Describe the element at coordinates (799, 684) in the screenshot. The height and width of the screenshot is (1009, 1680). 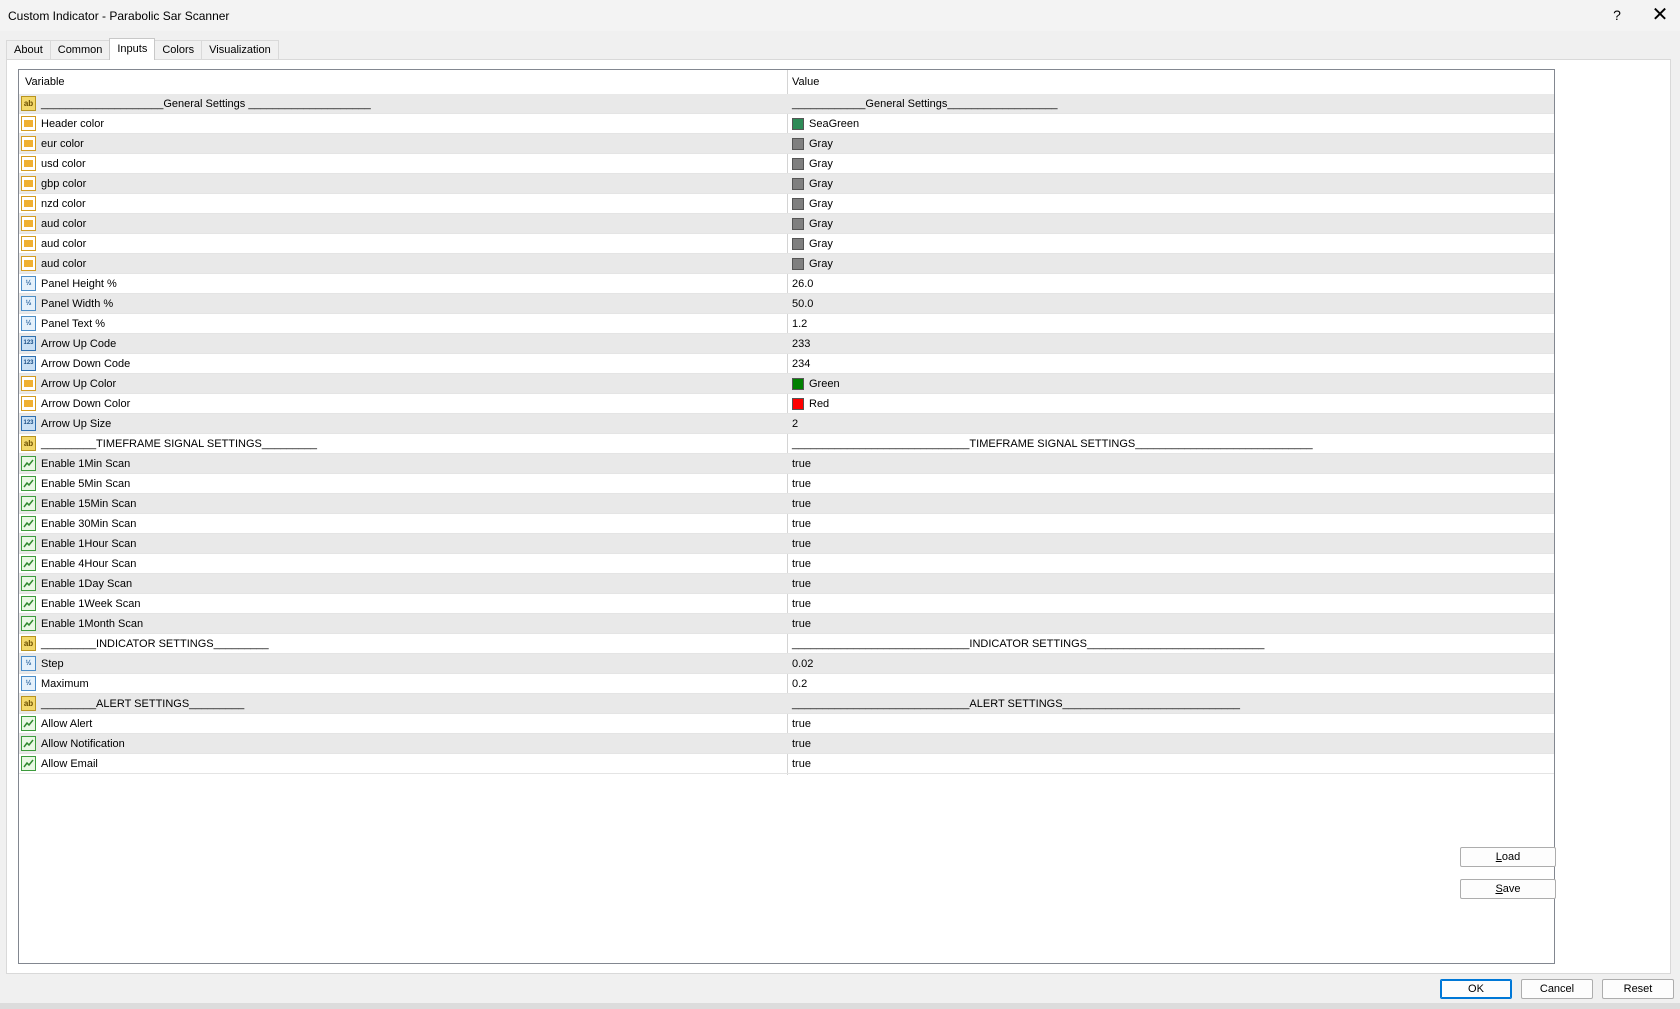
I see `variable-value: 0.2` at that location.